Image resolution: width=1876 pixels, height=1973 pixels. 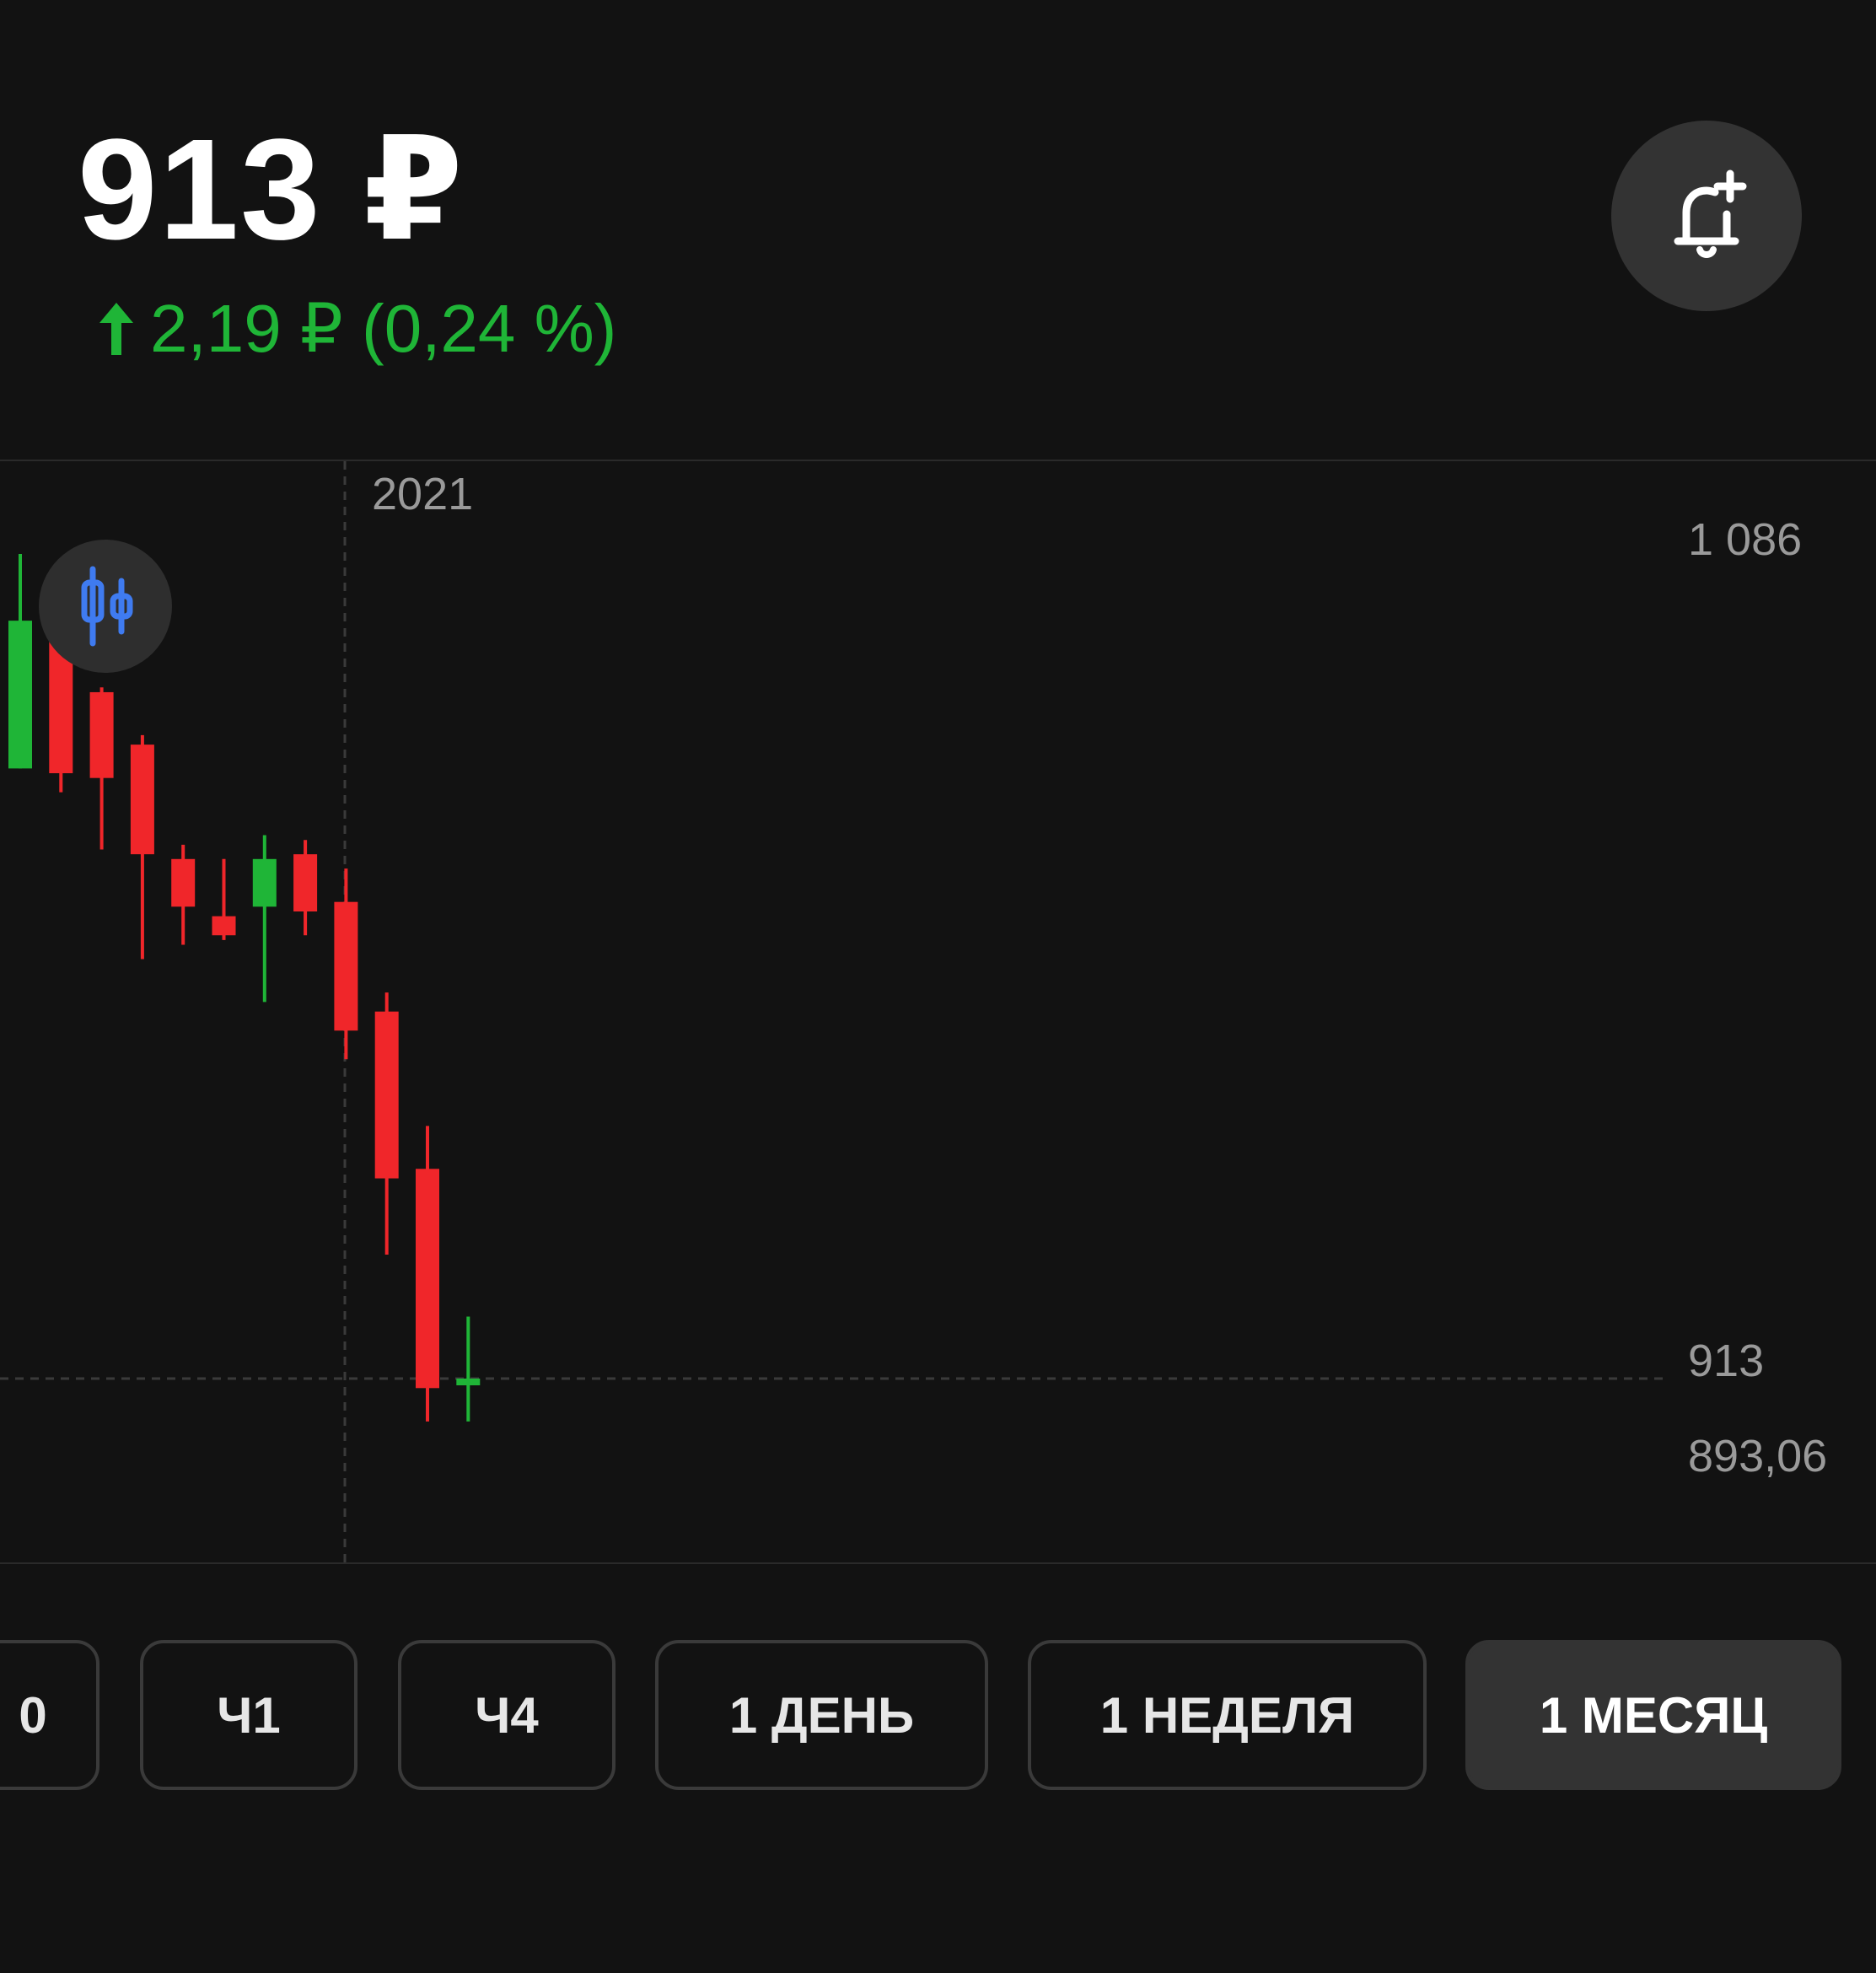 I want to click on year-marker-label: 2021, so click(x=422, y=494).